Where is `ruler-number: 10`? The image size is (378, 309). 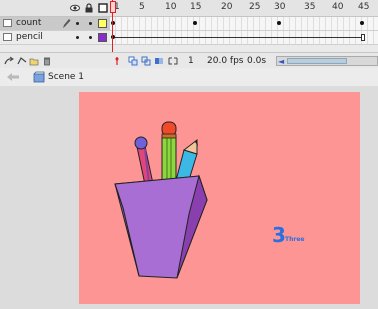
ruler-number: 10 is located at coordinates (171, 7).